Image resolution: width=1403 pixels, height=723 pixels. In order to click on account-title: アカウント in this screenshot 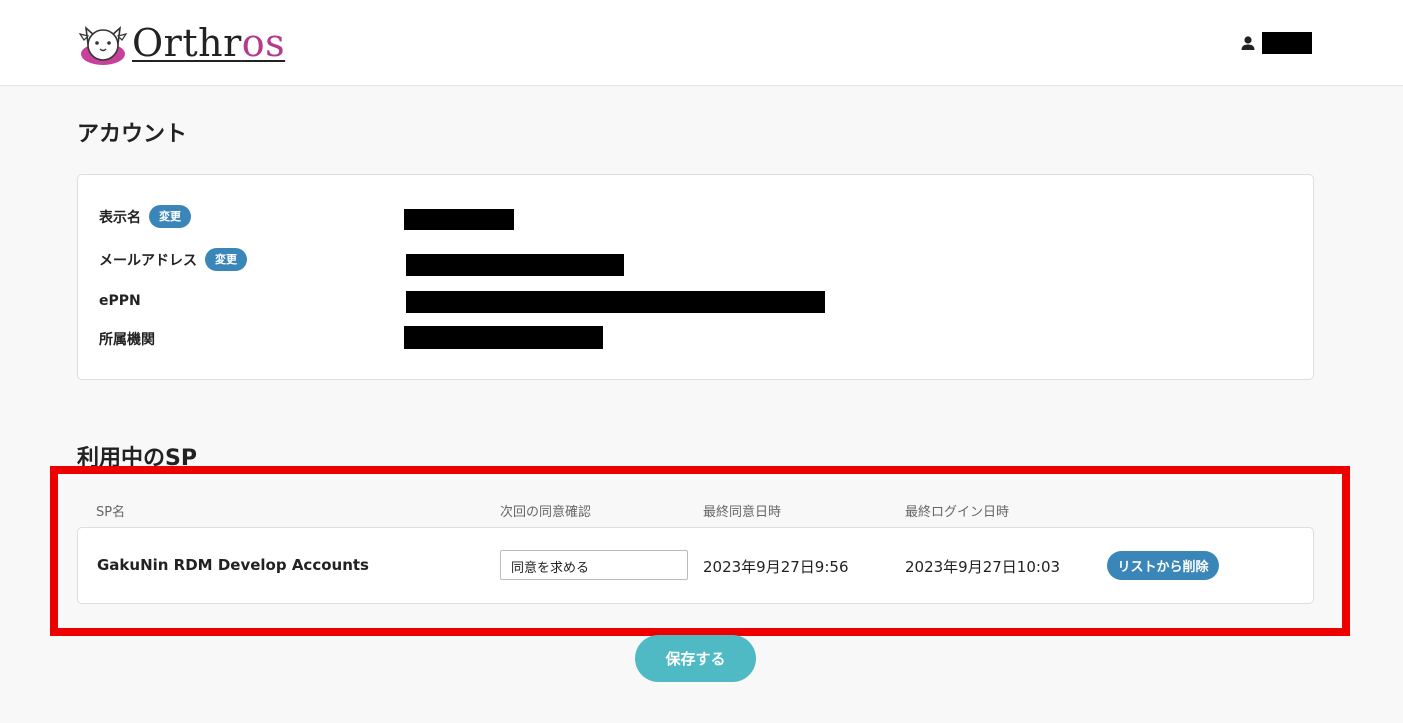, I will do `click(132, 134)`.